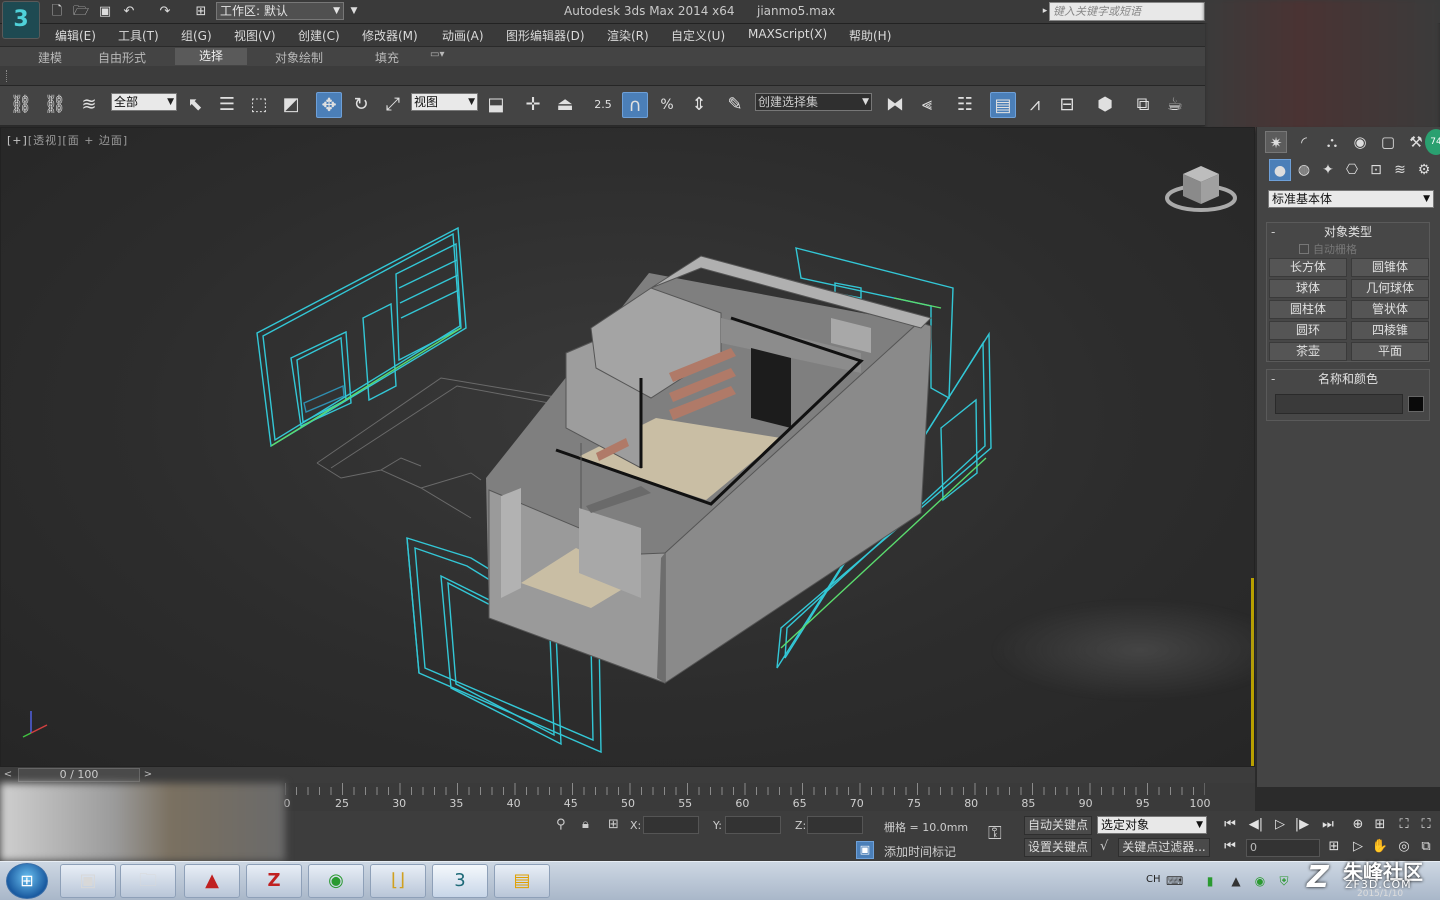 This screenshot has height=900, width=1440. Describe the element at coordinates (259, 105) in the screenshot. I see `rectangular-selection-icon: ⬚` at that location.